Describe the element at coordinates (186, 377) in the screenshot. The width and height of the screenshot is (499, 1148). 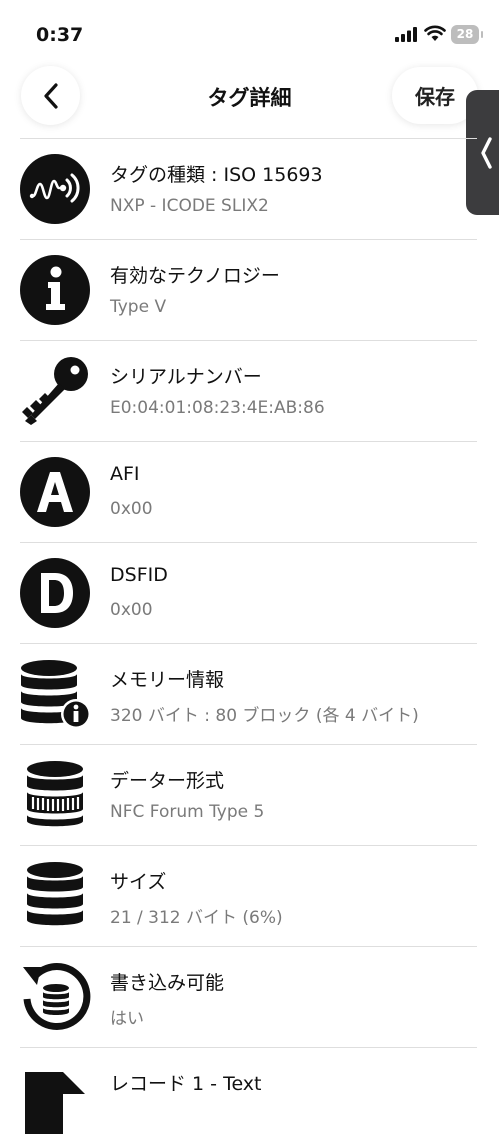
I see `row-title: シリアルナンバー` at that location.